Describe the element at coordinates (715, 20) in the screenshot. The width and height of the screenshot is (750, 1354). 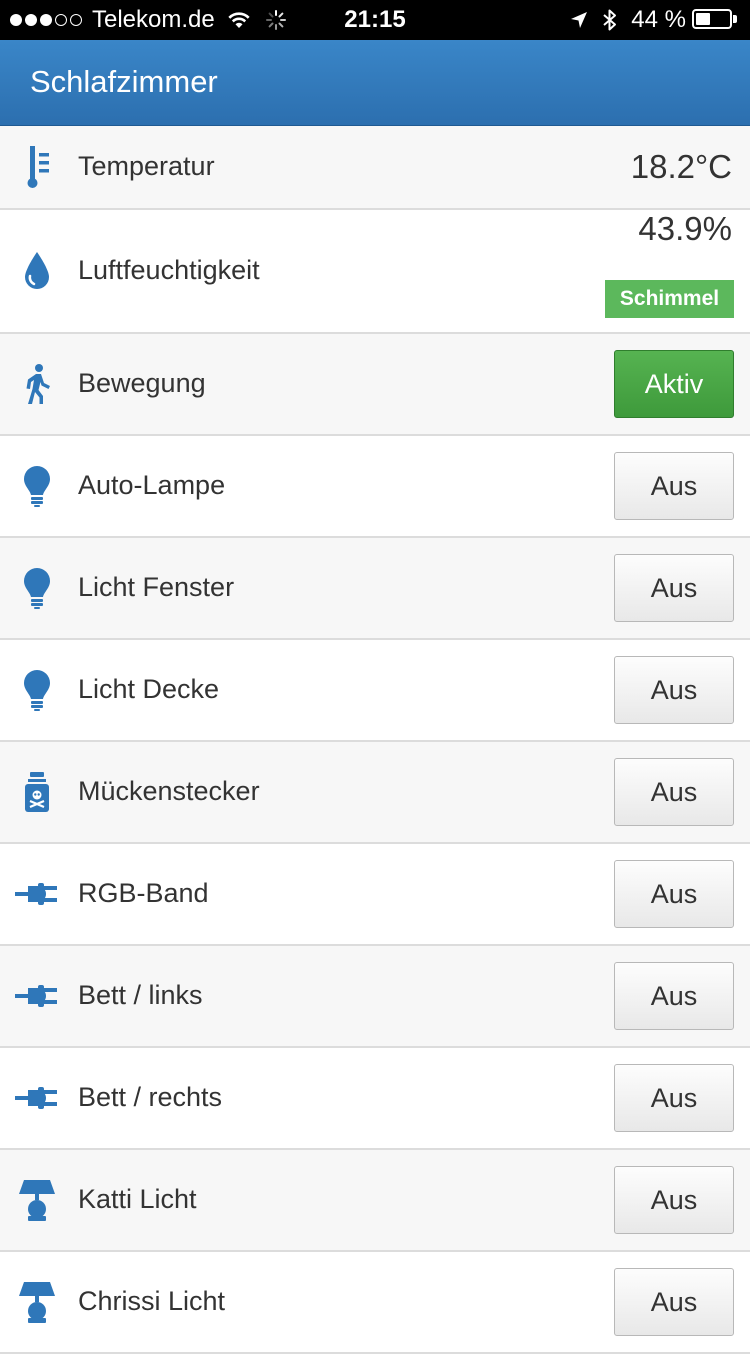
I see `battery-icon` at that location.